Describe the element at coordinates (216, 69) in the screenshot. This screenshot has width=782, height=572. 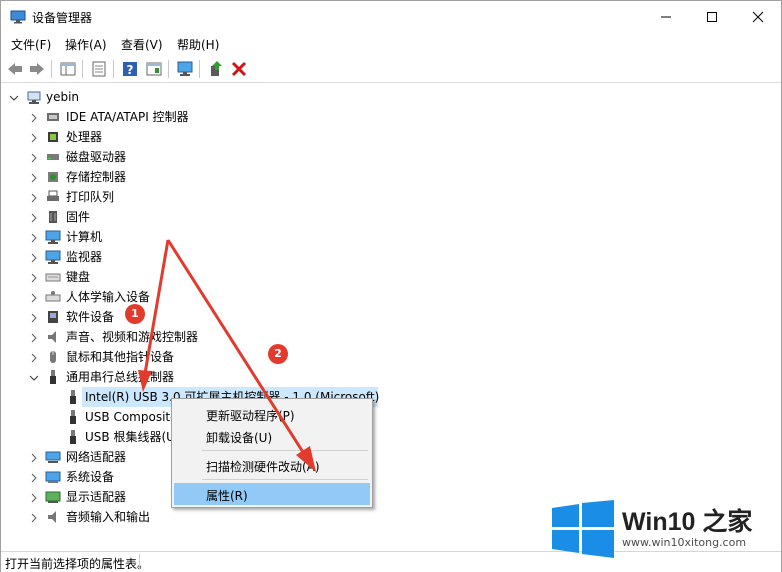
I see `update-driver-icon` at that location.